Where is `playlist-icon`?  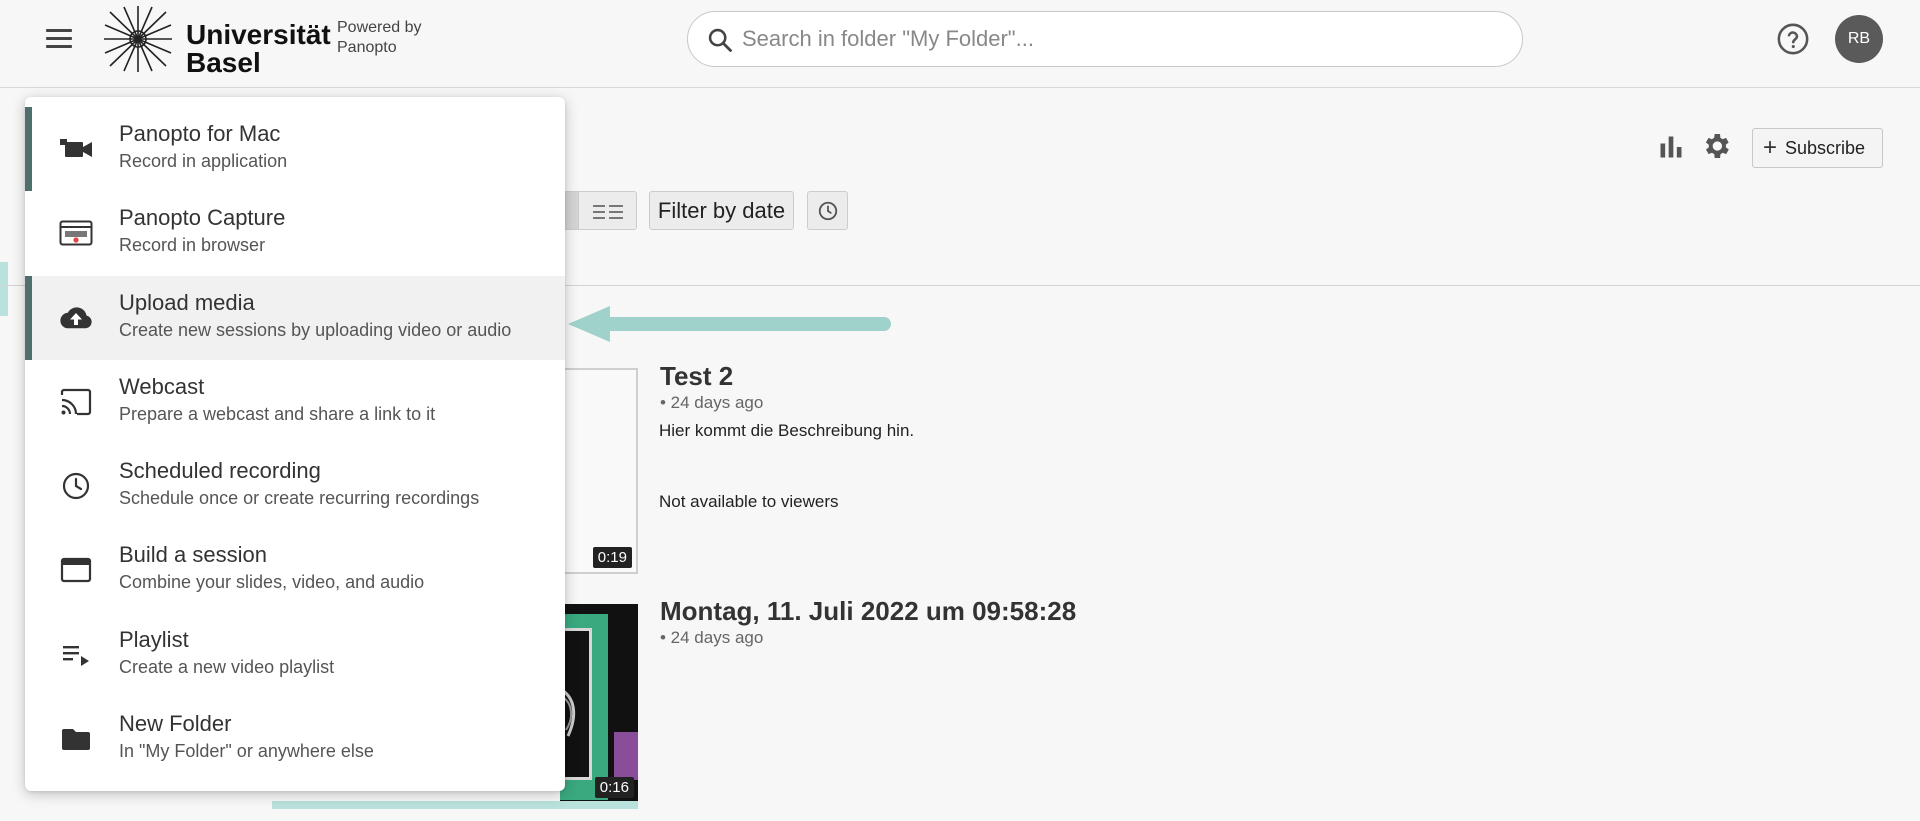 playlist-icon is located at coordinates (76, 655).